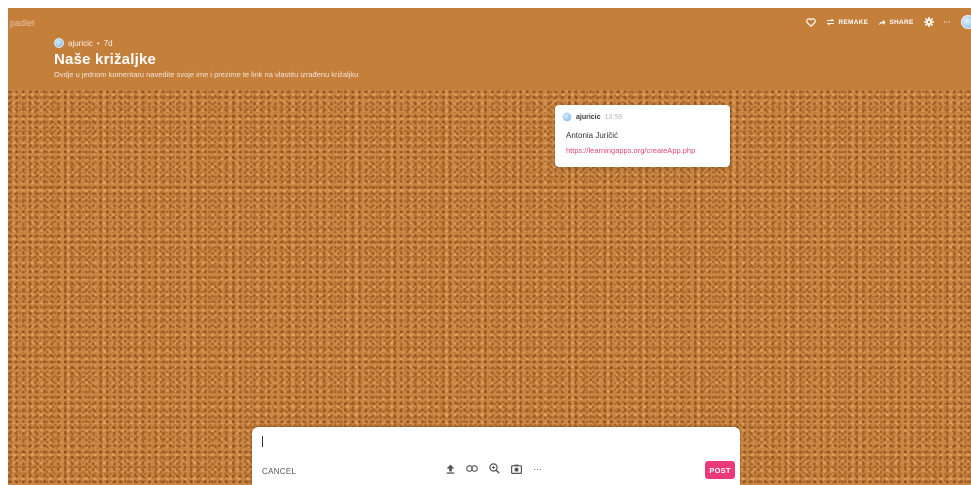 The width and height of the screenshot is (971, 485). I want to click on search-image-icon, so click(494, 468).